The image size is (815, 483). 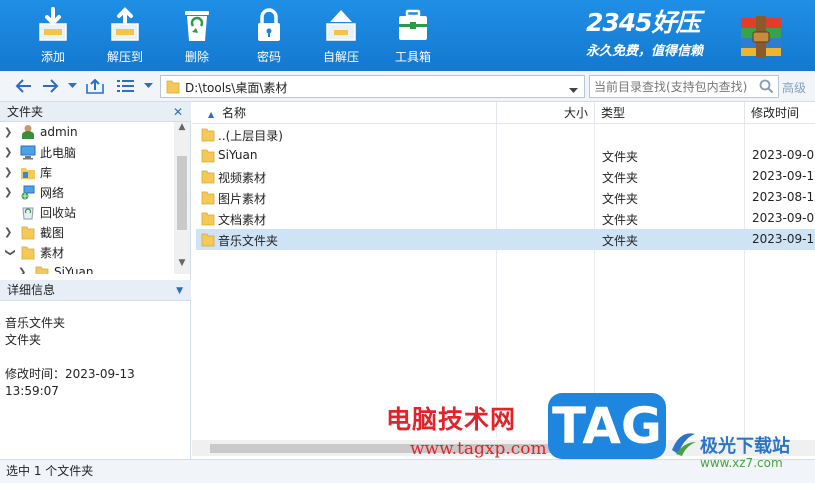 What do you see at coordinates (52, 232) in the screenshot?
I see `tree-item-label: 截图` at bounding box center [52, 232].